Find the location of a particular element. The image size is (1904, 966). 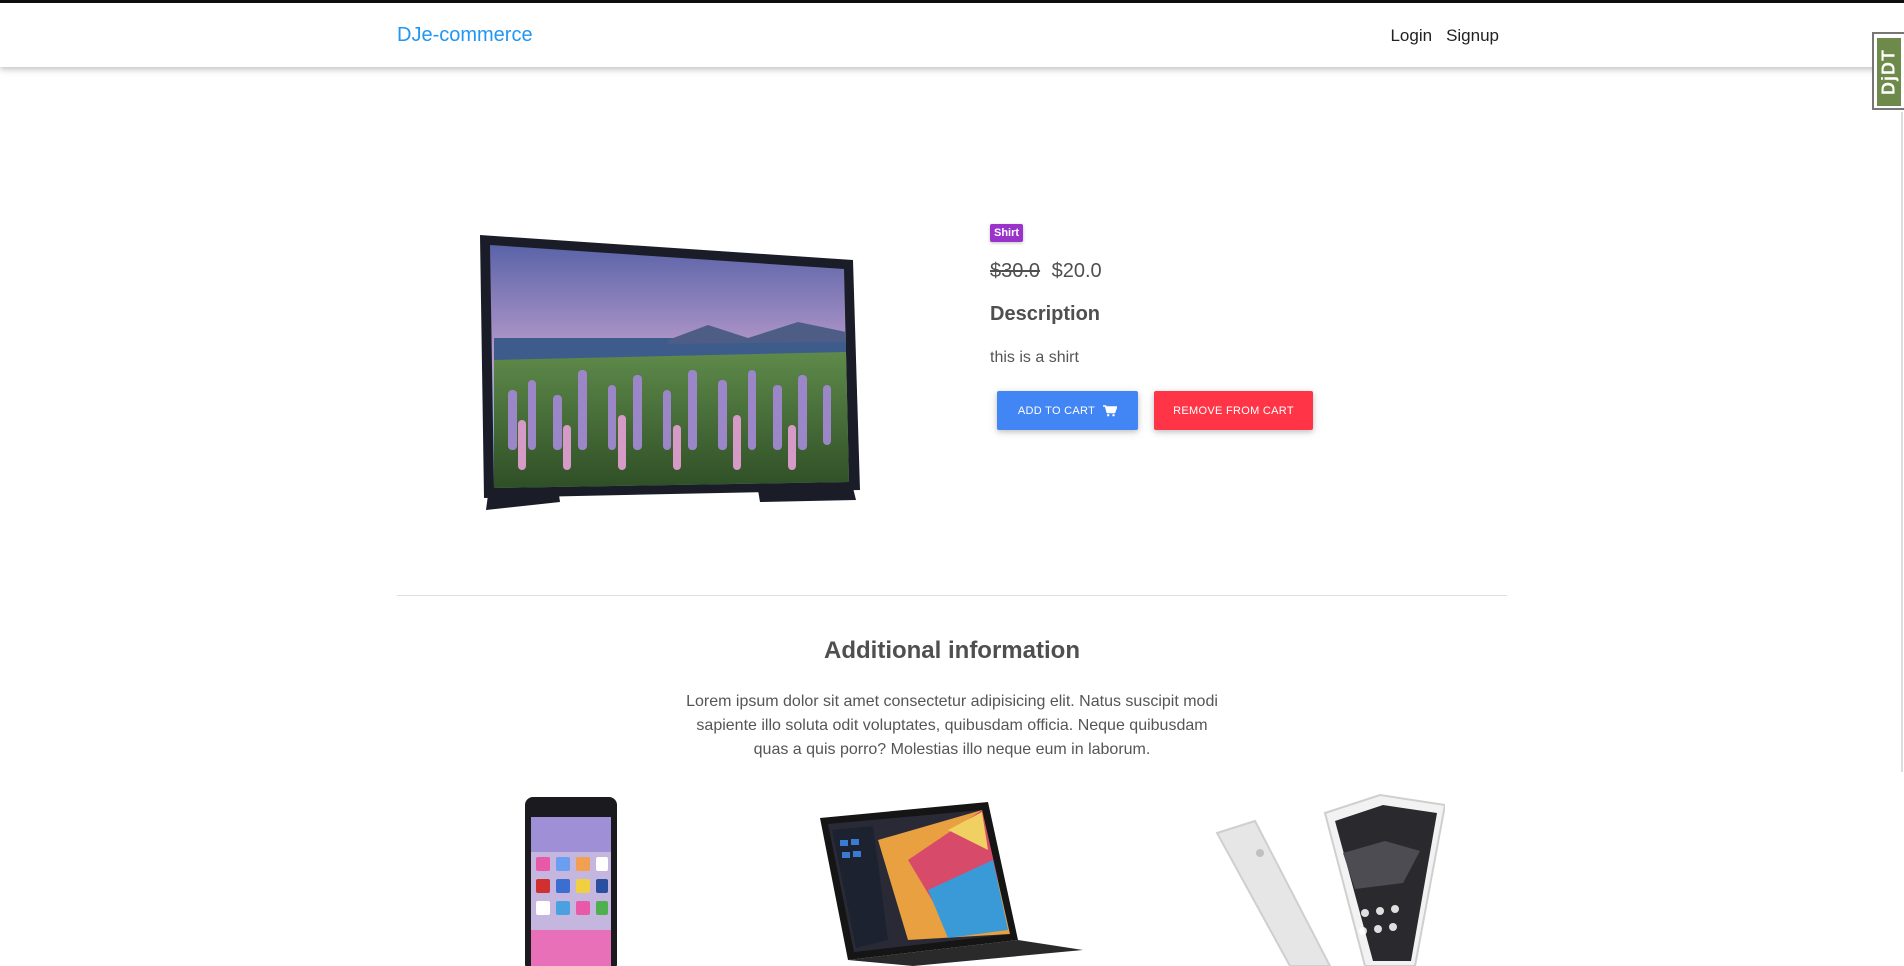

two-phones-image is located at coordinates (1330, 879).